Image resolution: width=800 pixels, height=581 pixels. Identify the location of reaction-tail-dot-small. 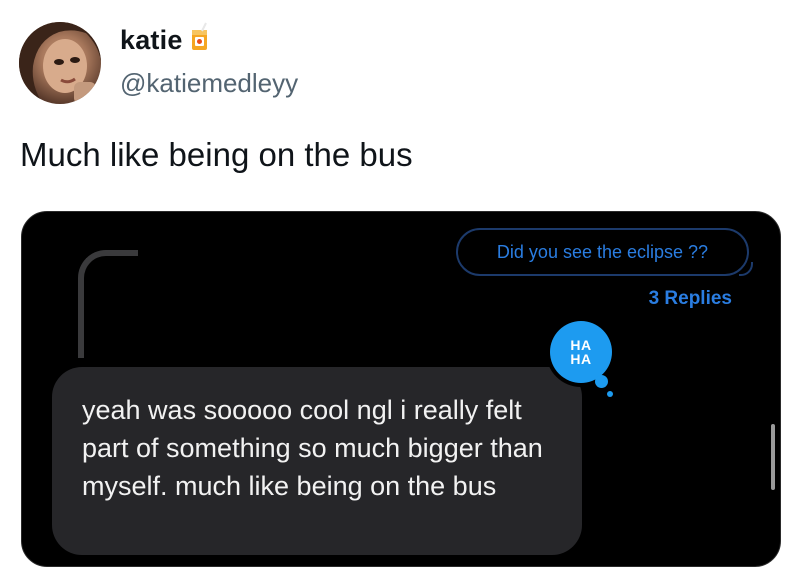
(610, 394).